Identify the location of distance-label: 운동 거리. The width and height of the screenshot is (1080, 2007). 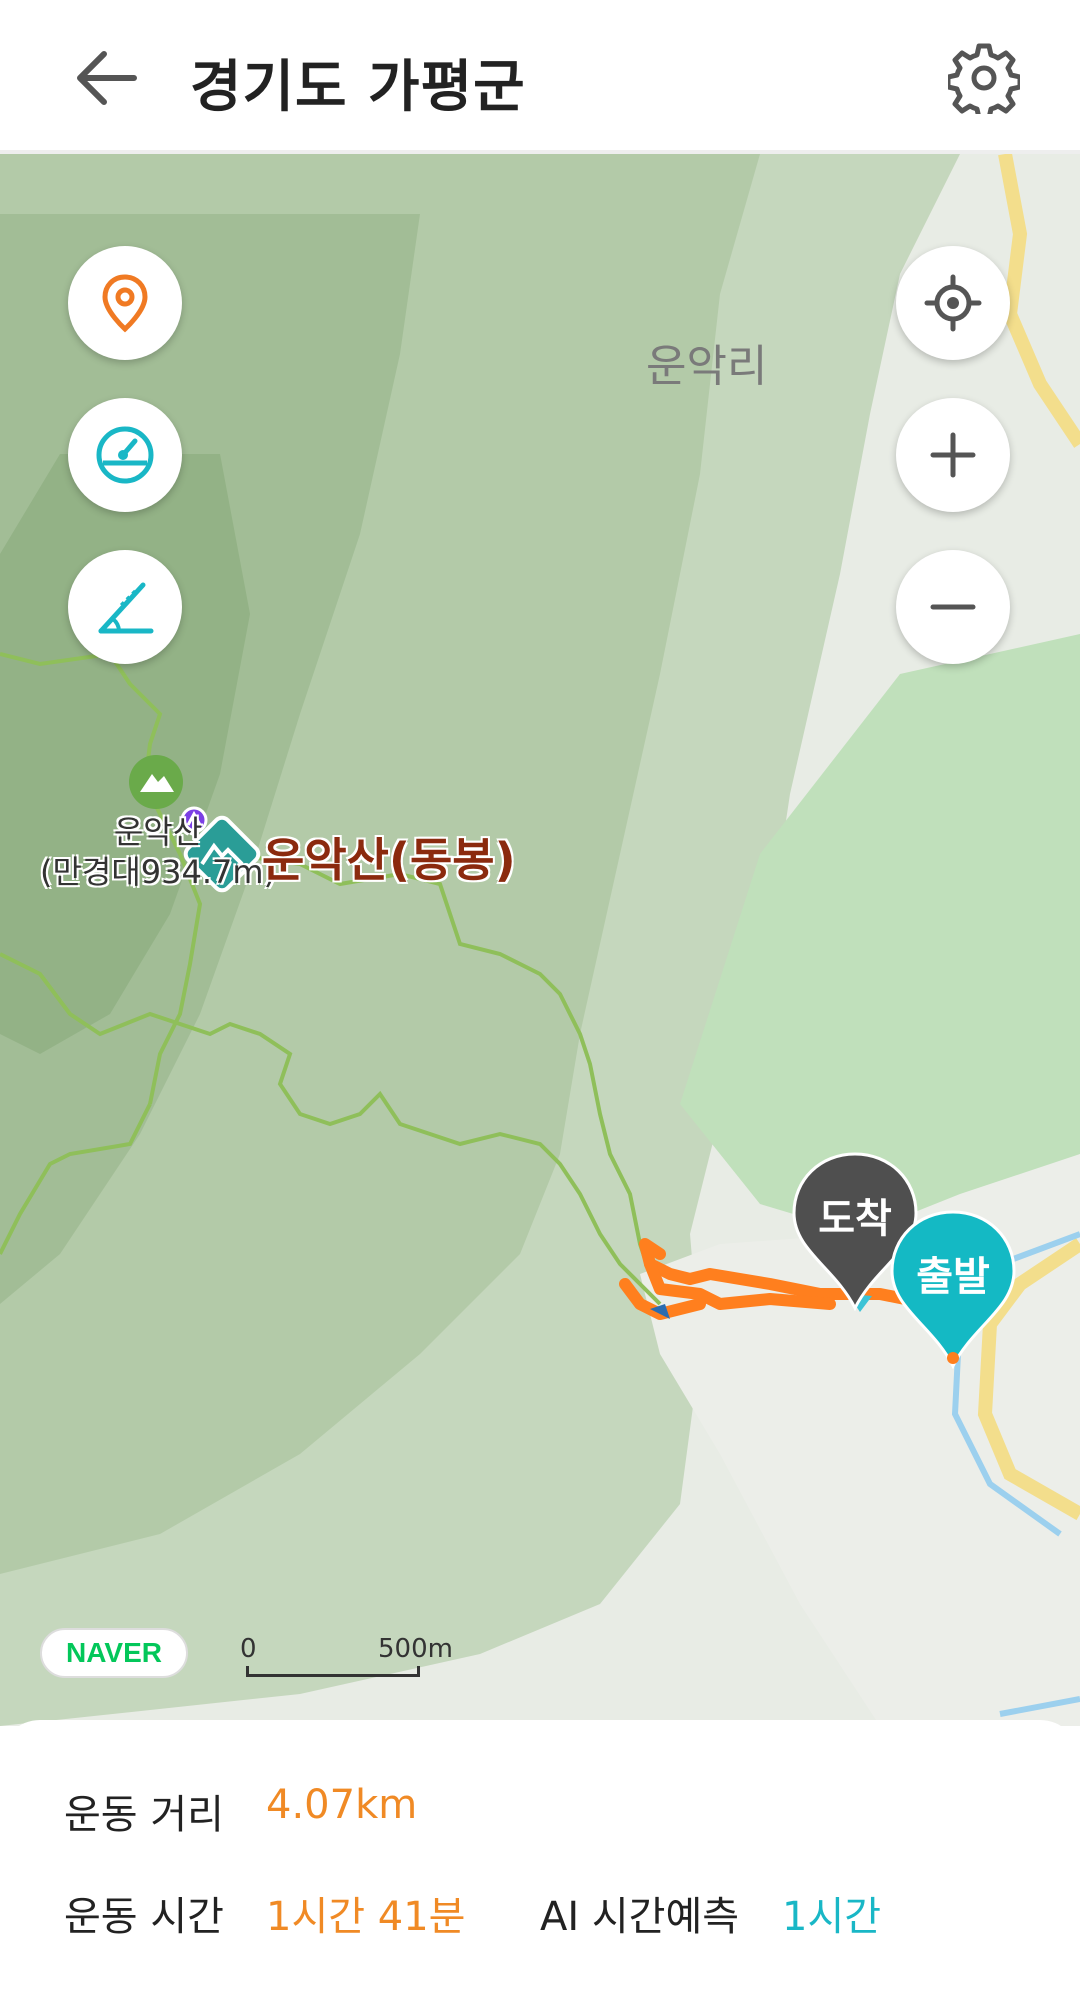
(144, 1815).